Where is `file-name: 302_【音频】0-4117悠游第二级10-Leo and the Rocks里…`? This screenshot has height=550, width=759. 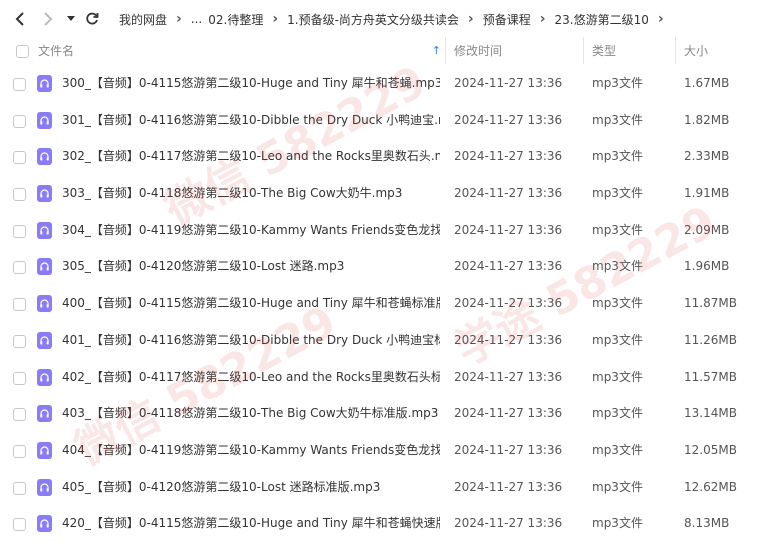
file-name: 302_【音频】0-4117悠游第二级10-Leo and the Rocks里… is located at coordinates (251, 156).